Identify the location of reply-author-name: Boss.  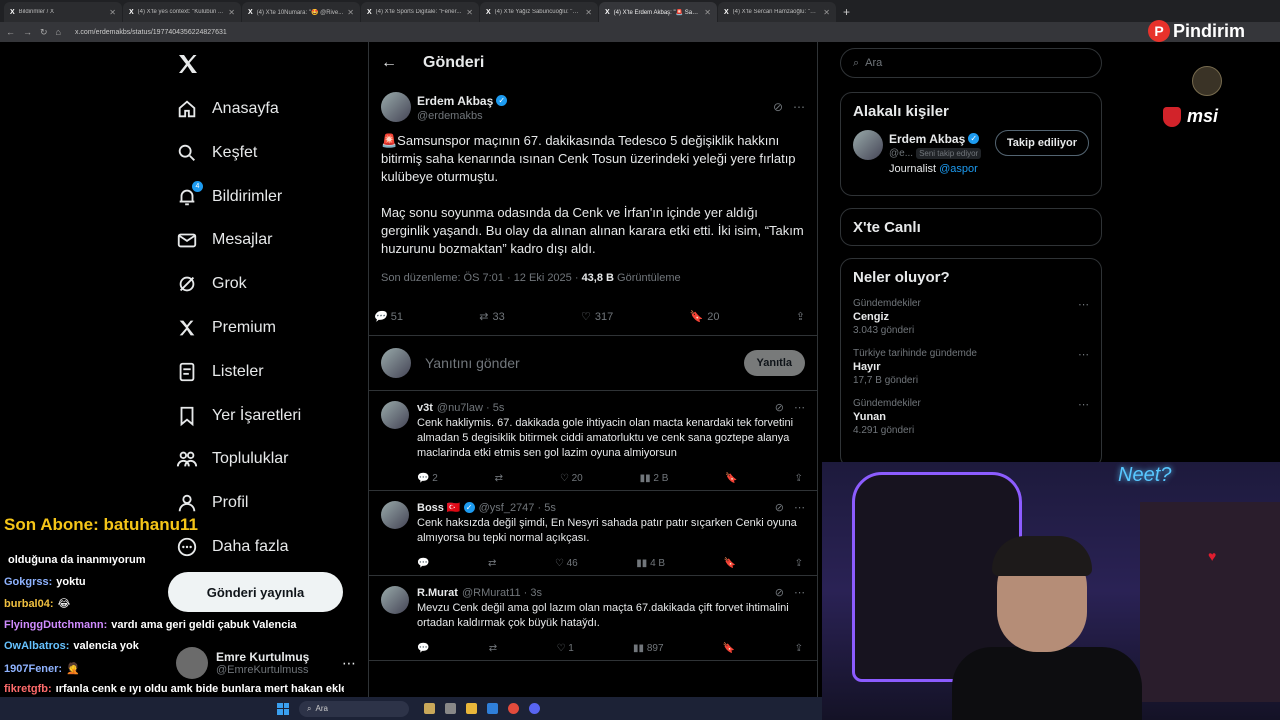
(430, 508).